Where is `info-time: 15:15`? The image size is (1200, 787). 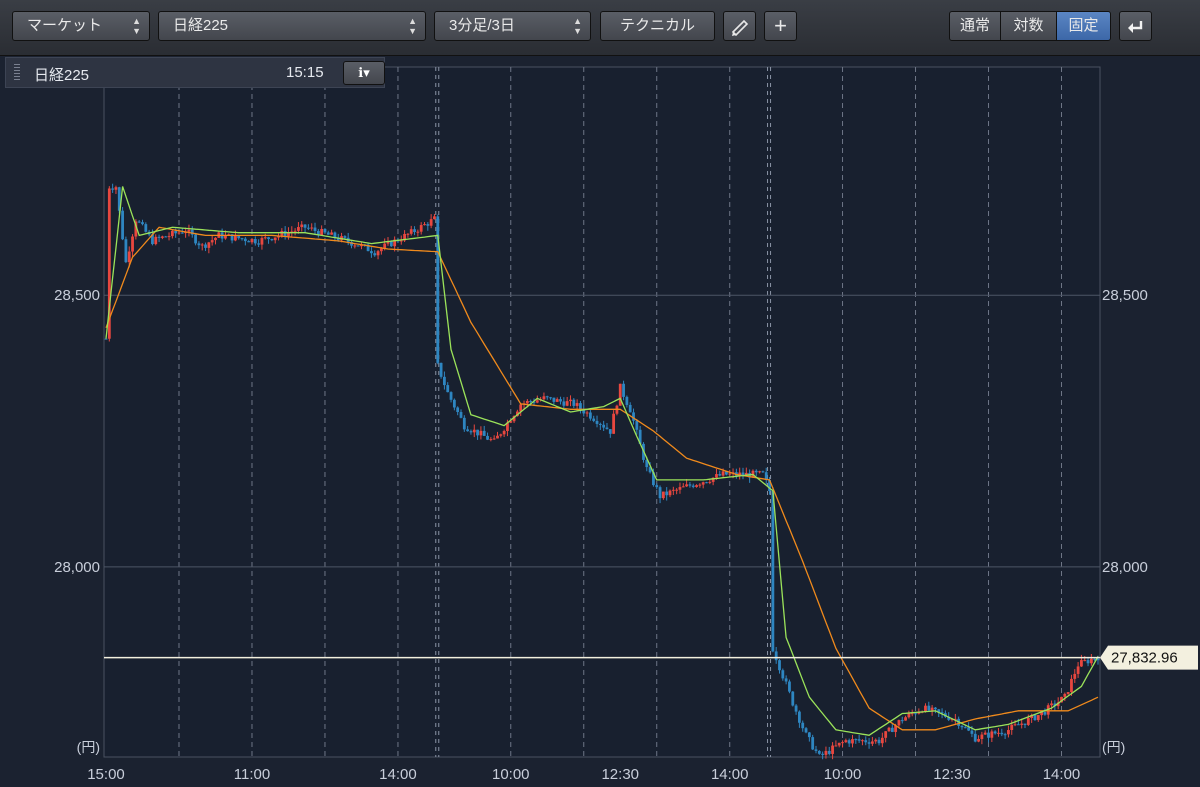
info-time: 15:15 is located at coordinates (305, 72).